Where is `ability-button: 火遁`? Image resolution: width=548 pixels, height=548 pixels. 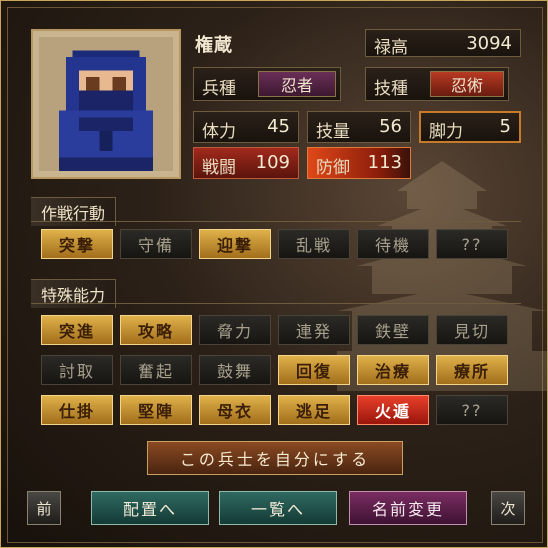
ability-button: 火遁 is located at coordinates (393, 410).